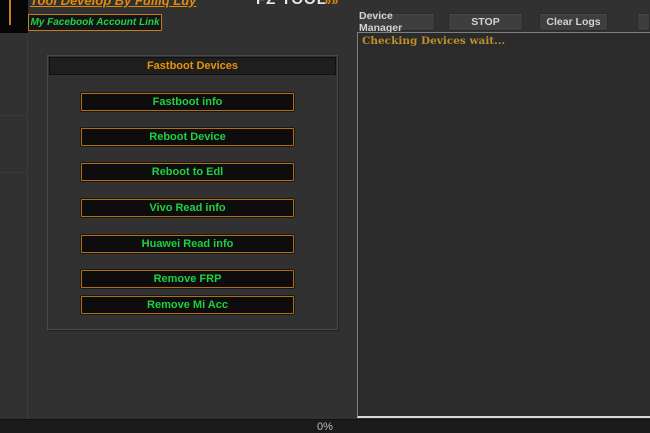 The image size is (650, 433). What do you see at coordinates (187, 172) in the screenshot?
I see `reboot-to-edl-button: Reboot to Edl` at bounding box center [187, 172].